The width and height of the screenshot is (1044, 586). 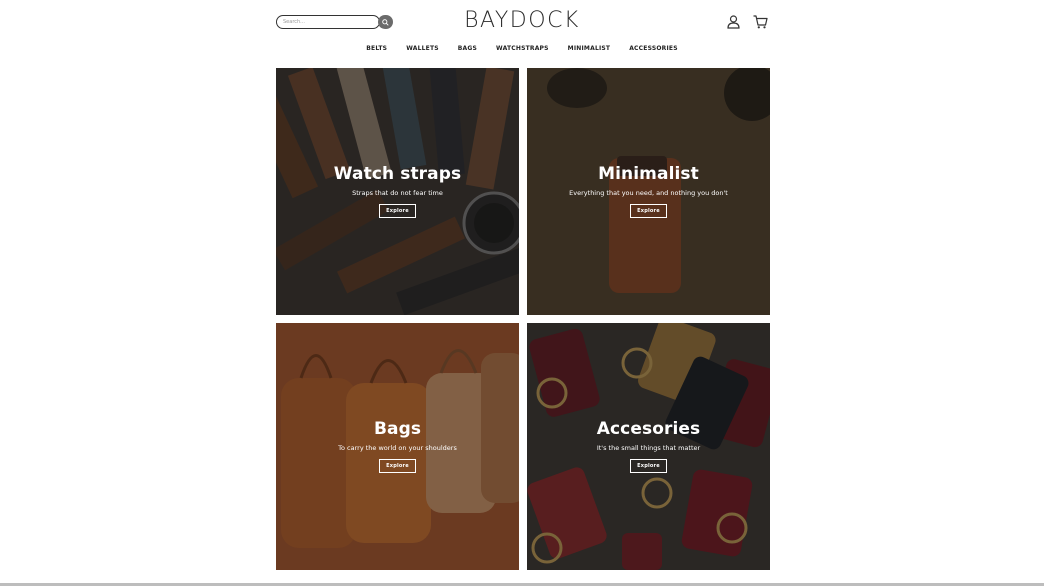 I want to click on nav-item-belts: BELTS, so click(x=376, y=48).